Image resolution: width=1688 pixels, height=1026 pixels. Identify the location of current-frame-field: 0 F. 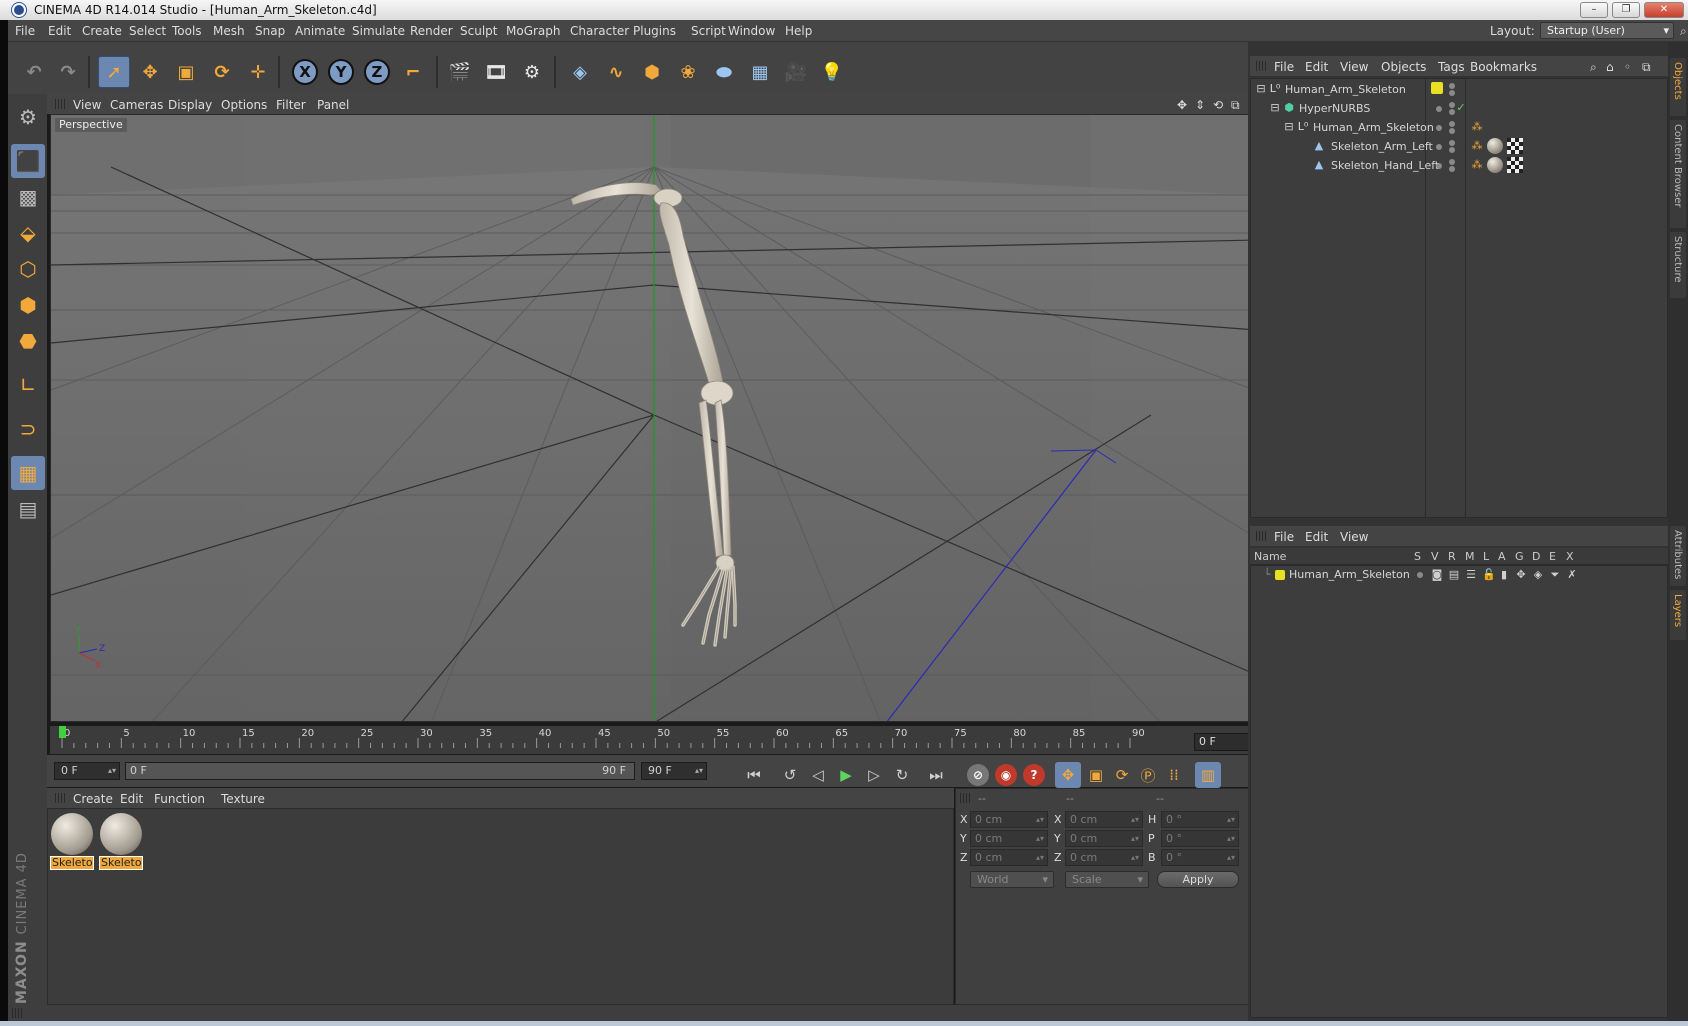
(1225, 742).